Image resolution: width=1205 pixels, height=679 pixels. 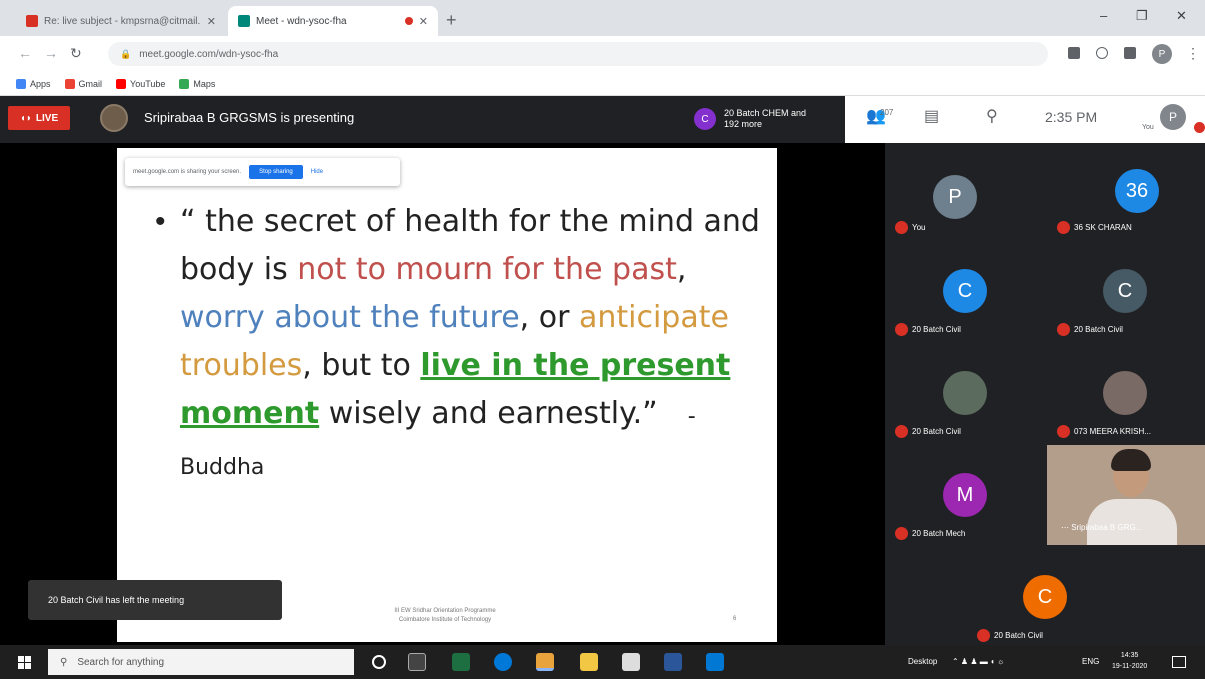 I want to click on cortana-icon, so click(x=379, y=662).